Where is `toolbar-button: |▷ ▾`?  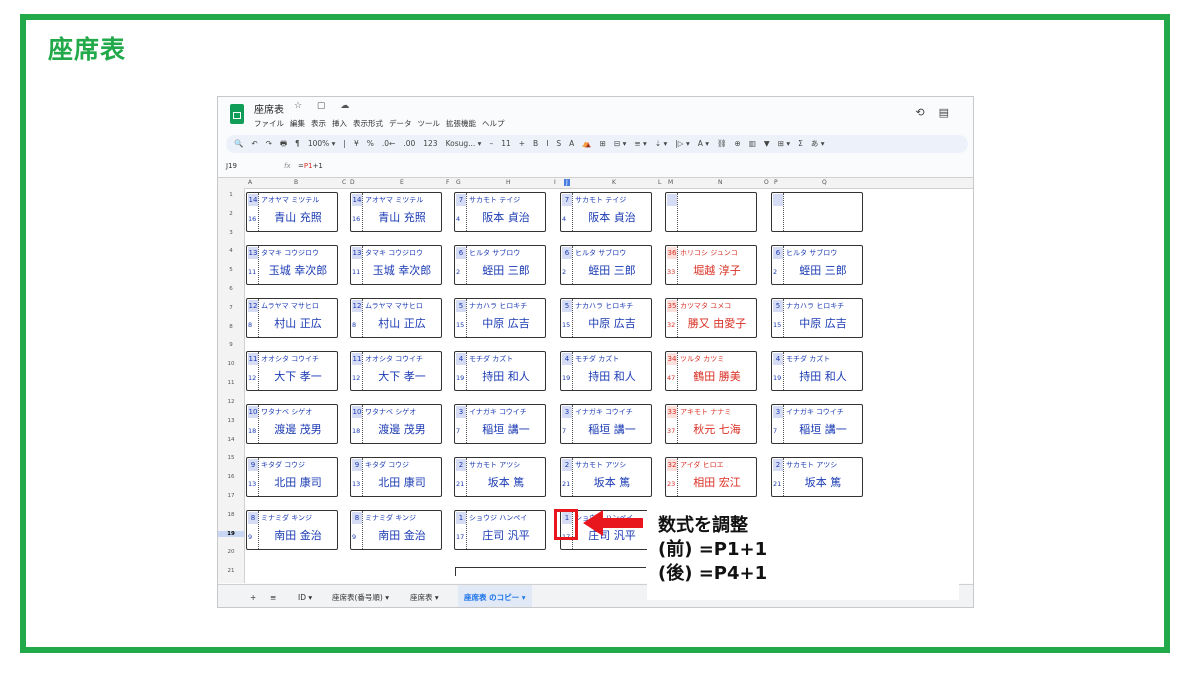 toolbar-button: |▷ ▾ is located at coordinates (682, 143).